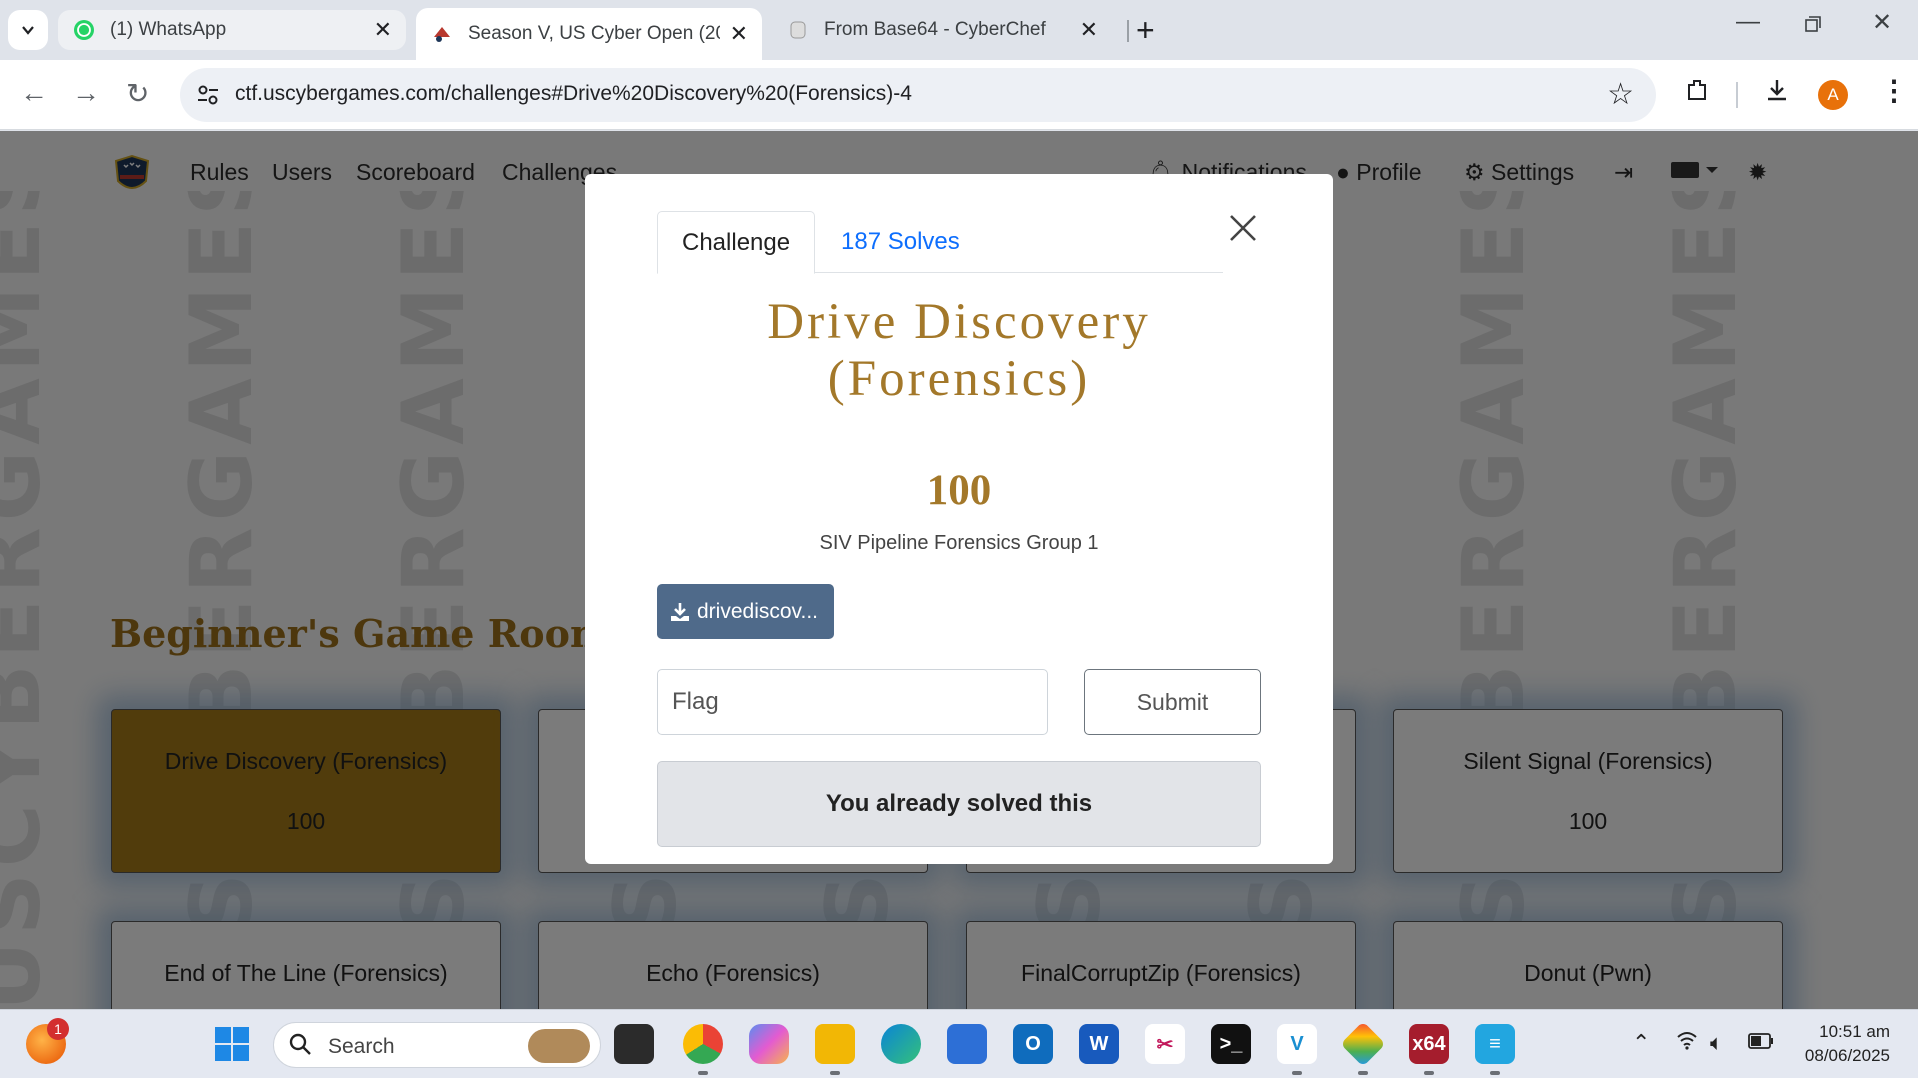 This screenshot has height=1078, width=1918. What do you see at coordinates (959, 543) in the screenshot?
I see `challenge-category: SIV Pipeline Forensics Group 1` at bounding box center [959, 543].